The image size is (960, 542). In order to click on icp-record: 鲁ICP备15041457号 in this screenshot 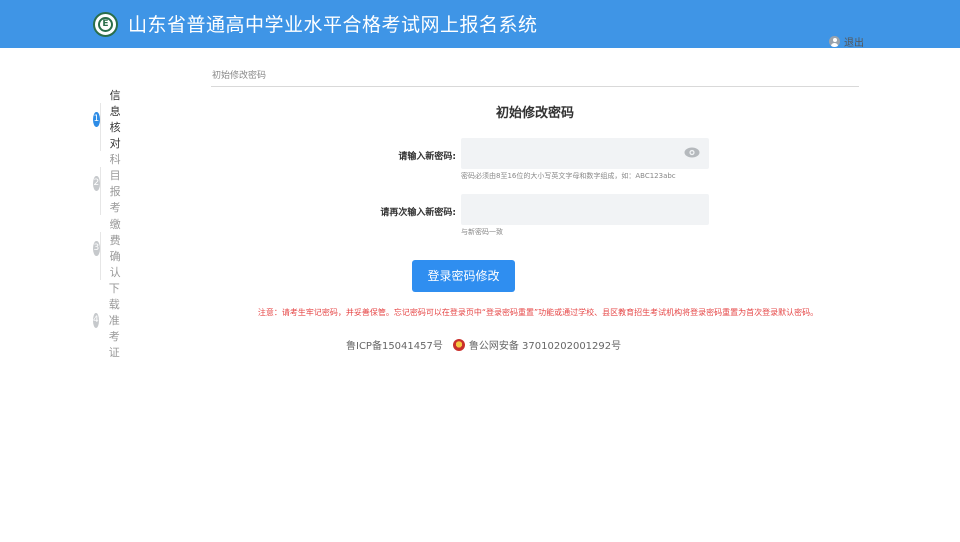, I will do `click(394, 344)`.